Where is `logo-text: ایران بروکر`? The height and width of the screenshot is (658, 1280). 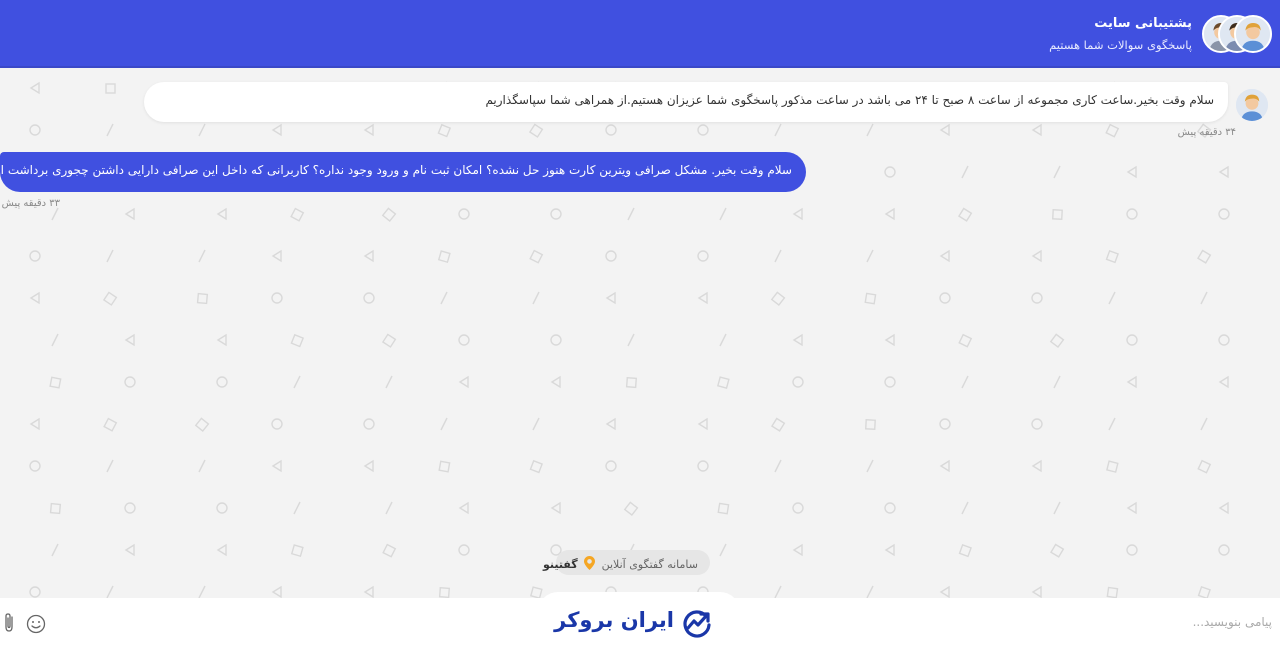 logo-text: ایران بروکر is located at coordinates (614, 620).